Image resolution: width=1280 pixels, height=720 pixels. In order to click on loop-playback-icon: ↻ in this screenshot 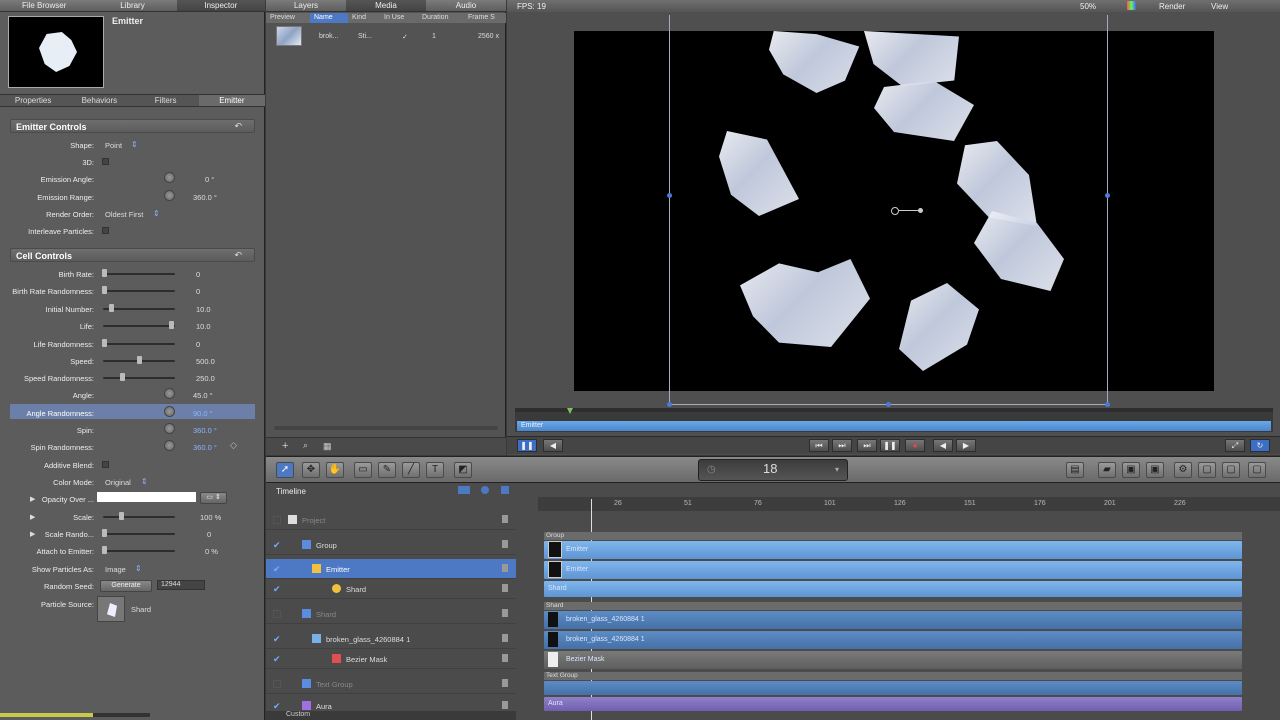, I will do `click(1260, 445)`.